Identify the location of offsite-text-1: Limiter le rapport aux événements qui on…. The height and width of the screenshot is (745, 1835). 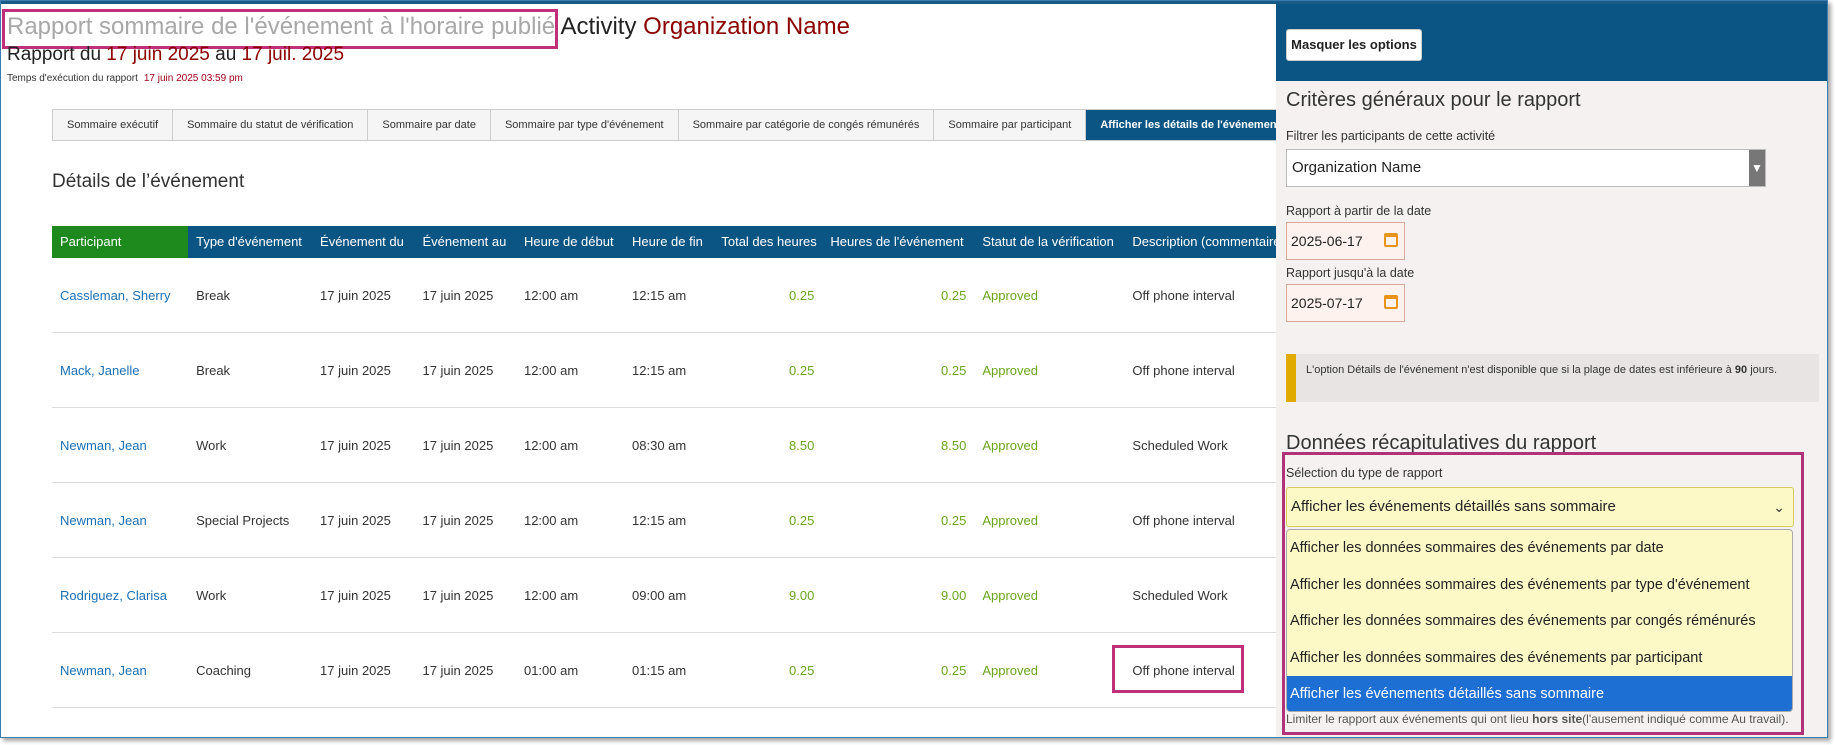
(1407, 719).